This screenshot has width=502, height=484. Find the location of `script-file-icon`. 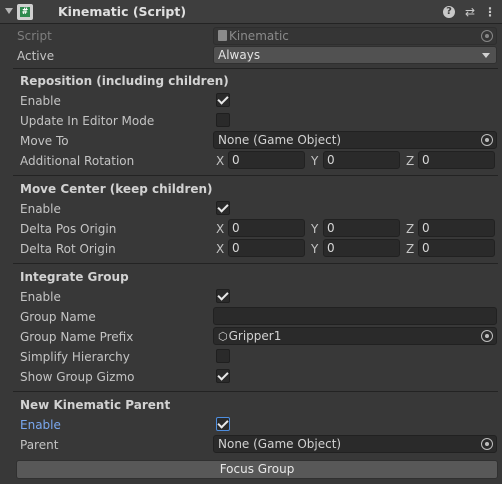

script-file-icon is located at coordinates (222, 35).